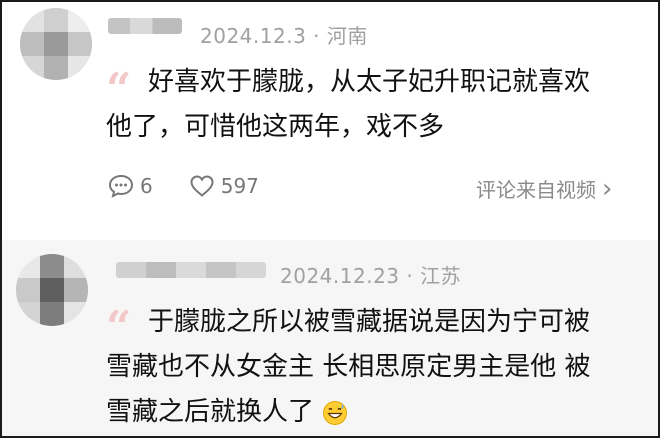  I want to click on reply-button: 6, so click(130, 186).